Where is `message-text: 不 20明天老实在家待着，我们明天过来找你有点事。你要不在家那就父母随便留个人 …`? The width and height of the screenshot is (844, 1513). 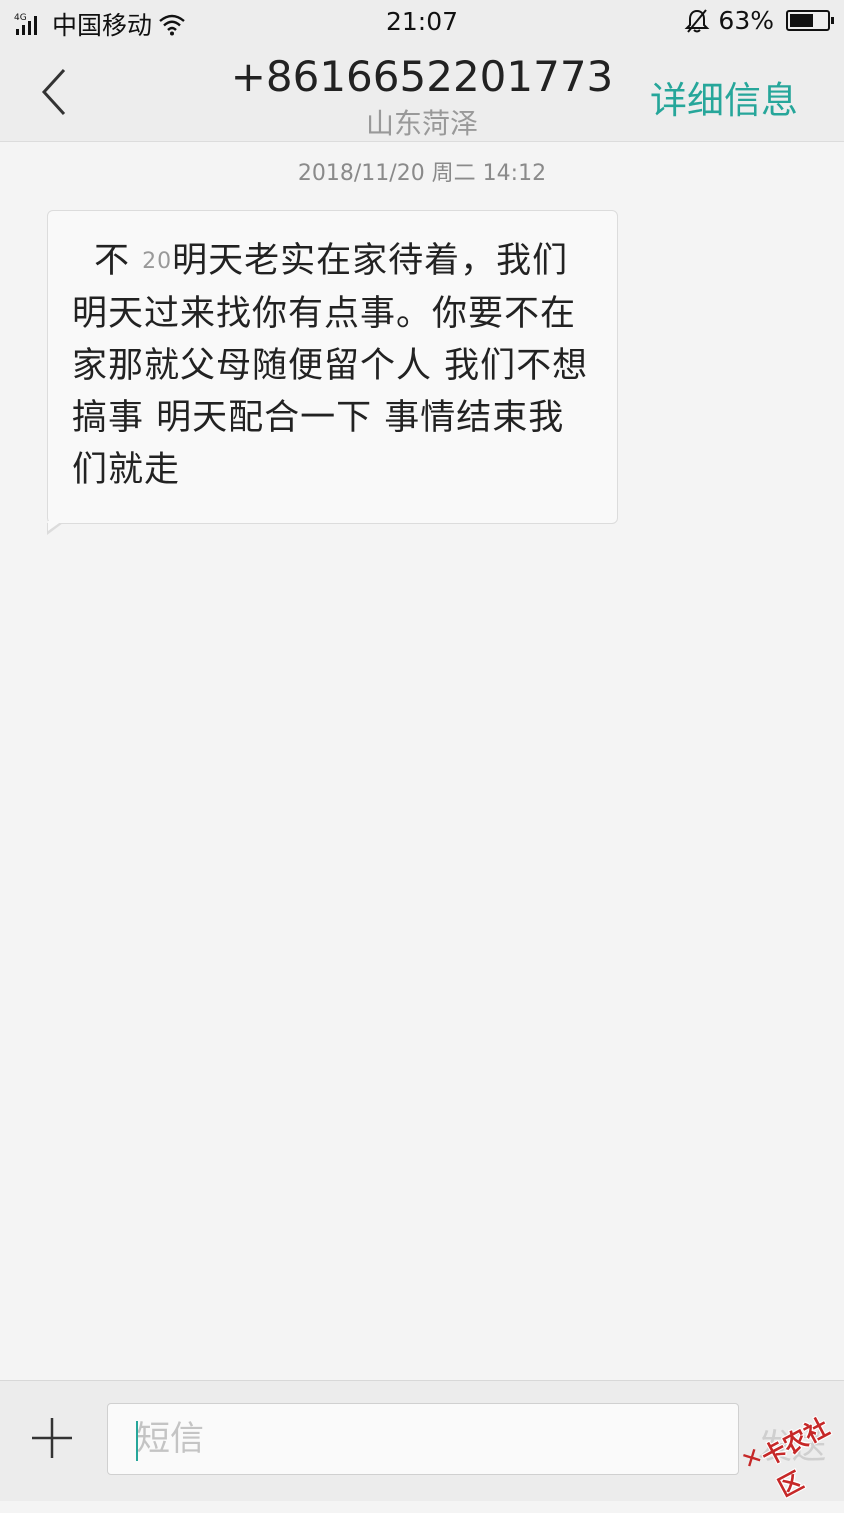 message-text: 不 20明天老实在家待着，我们明天过来找你有点事。你要不在家那就父母随便留个人 … is located at coordinates (336, 365).